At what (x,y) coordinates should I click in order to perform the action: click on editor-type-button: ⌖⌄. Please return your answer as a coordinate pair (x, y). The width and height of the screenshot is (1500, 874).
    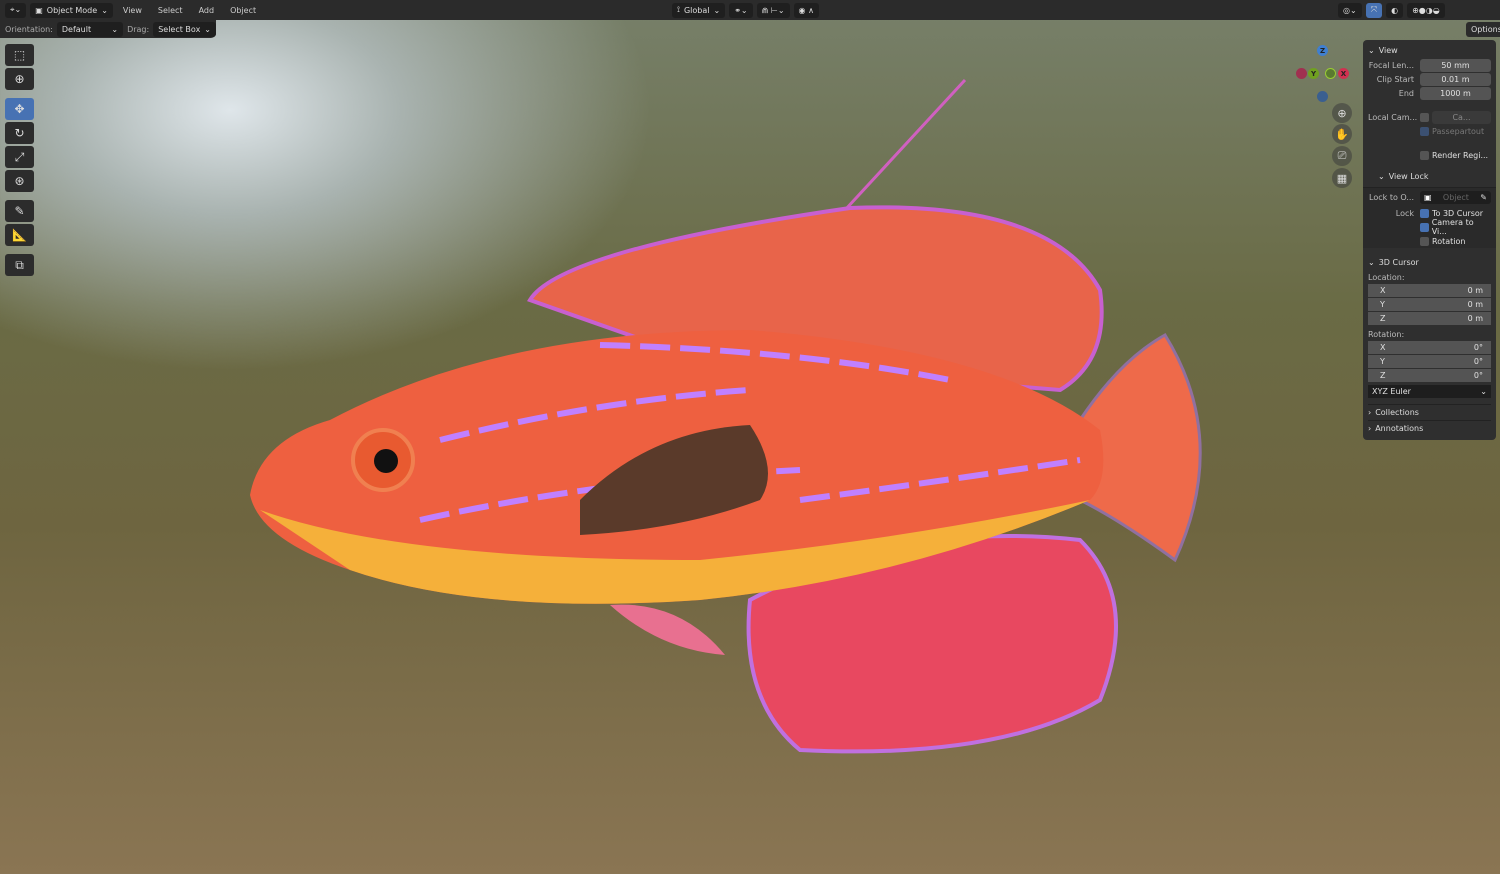
    Looking at the image, I should click on (16, 10).